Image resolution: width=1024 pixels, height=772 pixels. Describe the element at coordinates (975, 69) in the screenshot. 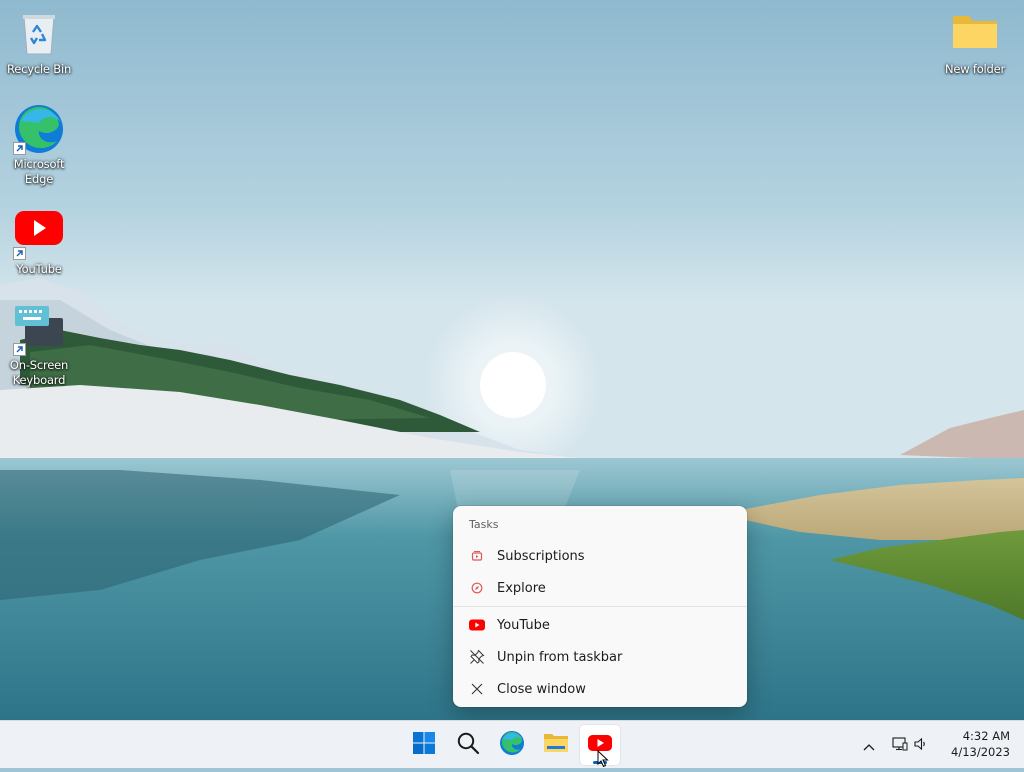

I see `desktop-icon-label: New folder` at that location.